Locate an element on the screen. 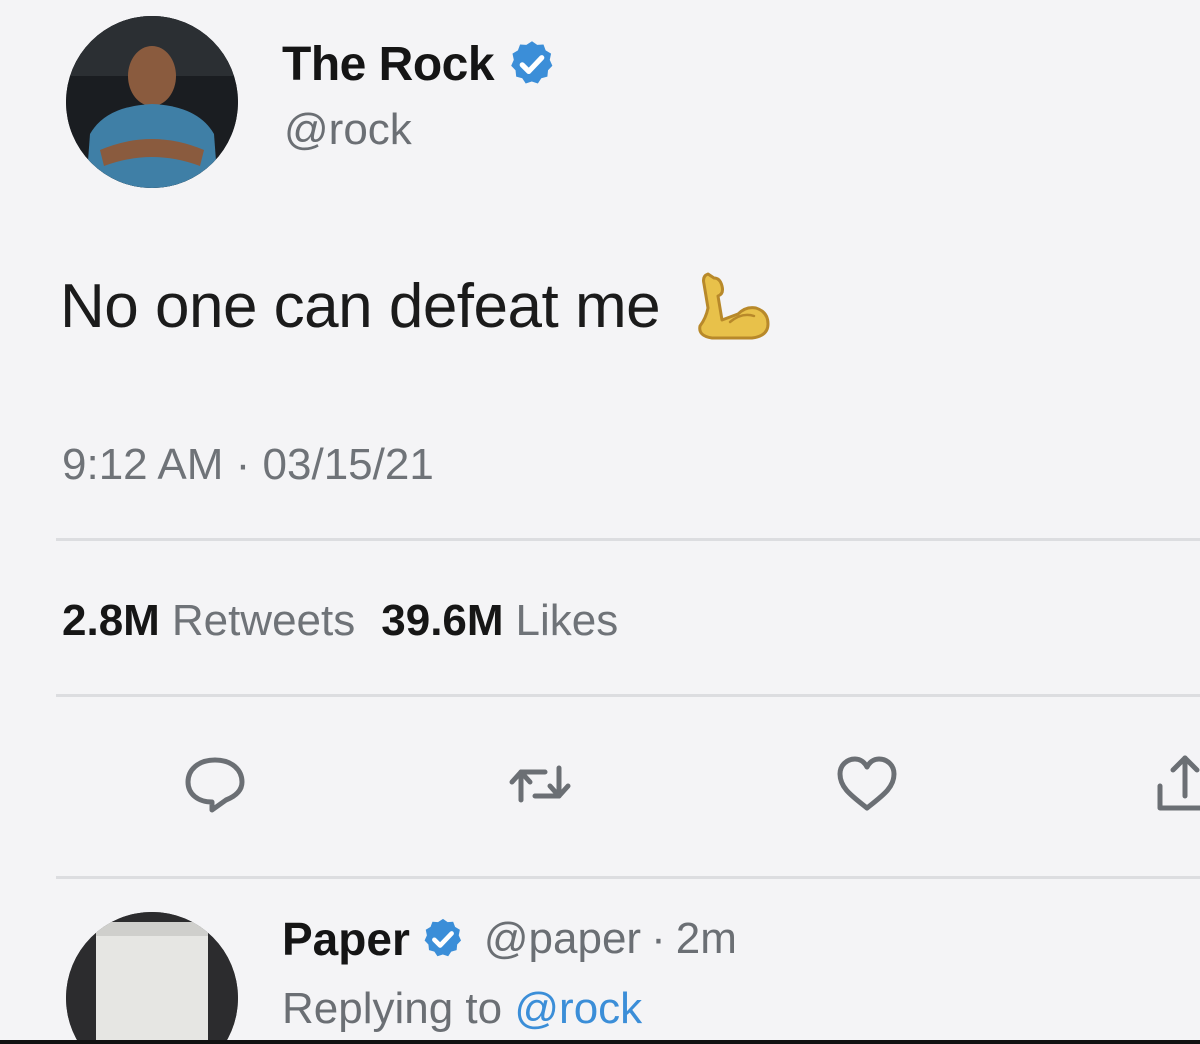 This screenshot has width=1200, height=1044. like-icon is located at coordinates (867, 783).